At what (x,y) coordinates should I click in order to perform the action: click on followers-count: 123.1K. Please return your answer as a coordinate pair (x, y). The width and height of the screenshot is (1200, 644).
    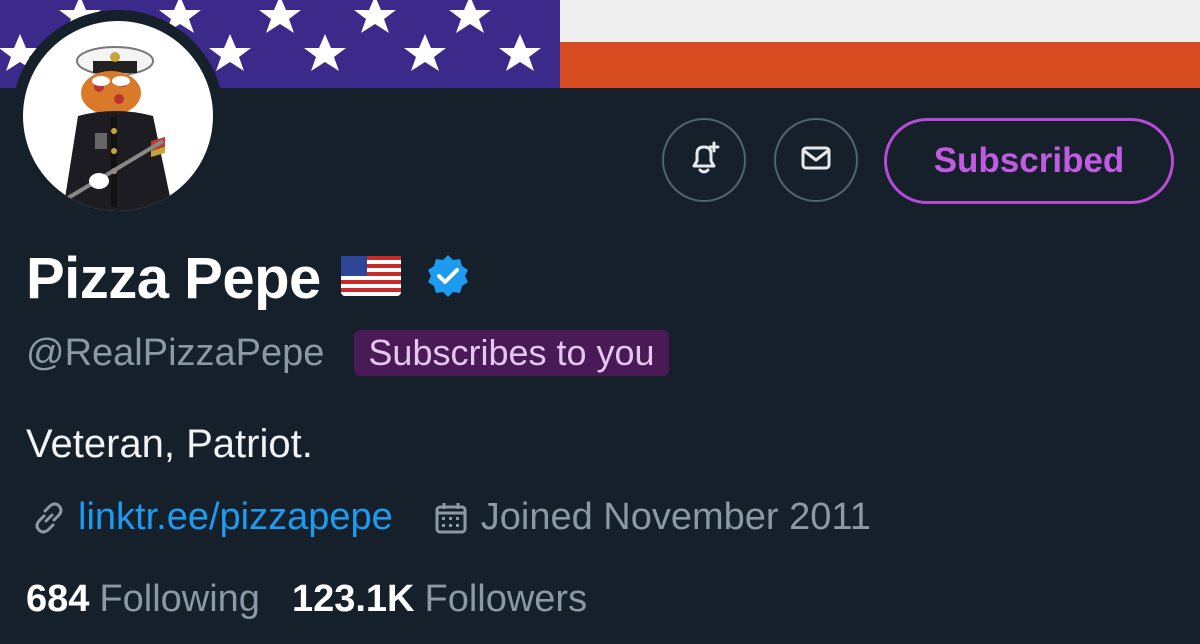
    Looking at the image, I should click on (353, 599).